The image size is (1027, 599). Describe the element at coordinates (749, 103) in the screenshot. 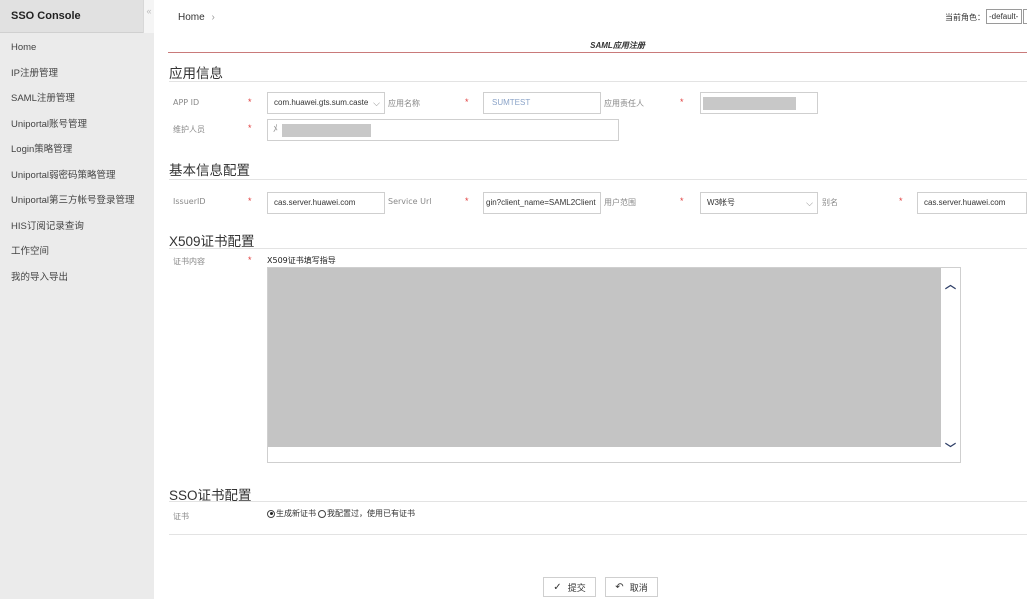

I see `redacted-owner` at that location.